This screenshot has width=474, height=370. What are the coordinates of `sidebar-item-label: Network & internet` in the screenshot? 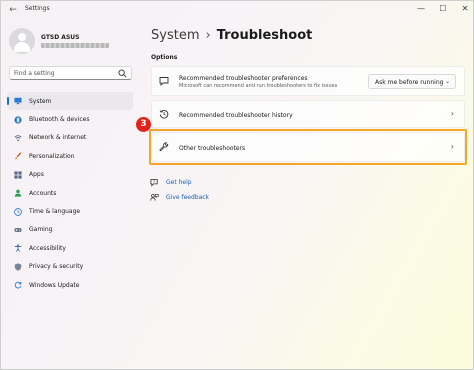 It's located at (58, 138).